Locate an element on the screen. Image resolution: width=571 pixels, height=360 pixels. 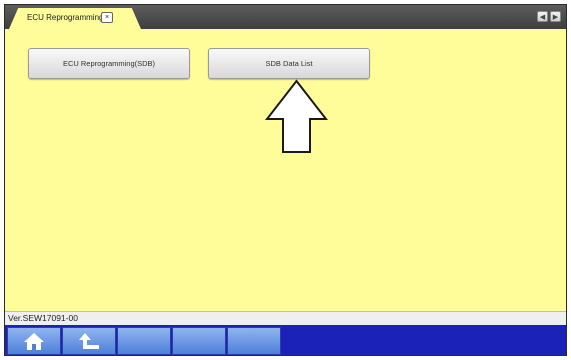
ecu-reprogramming-sdb-button: ECU Reprogramming(SDB) is located at coordinates (109, 63).